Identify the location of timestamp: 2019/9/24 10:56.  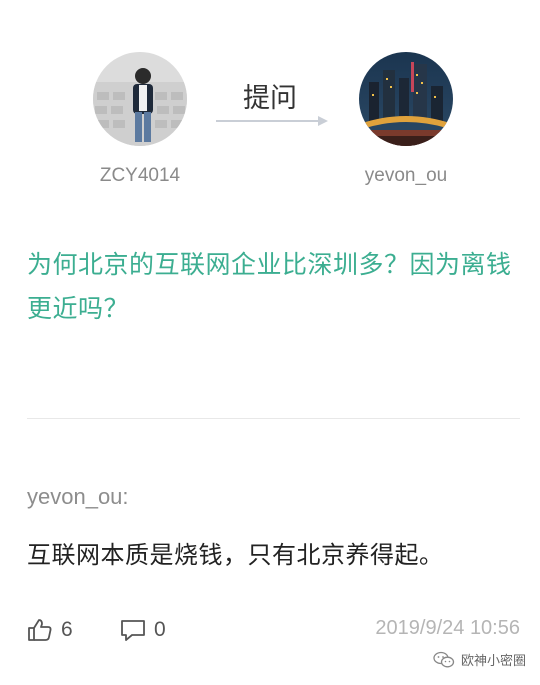
(447, 628).